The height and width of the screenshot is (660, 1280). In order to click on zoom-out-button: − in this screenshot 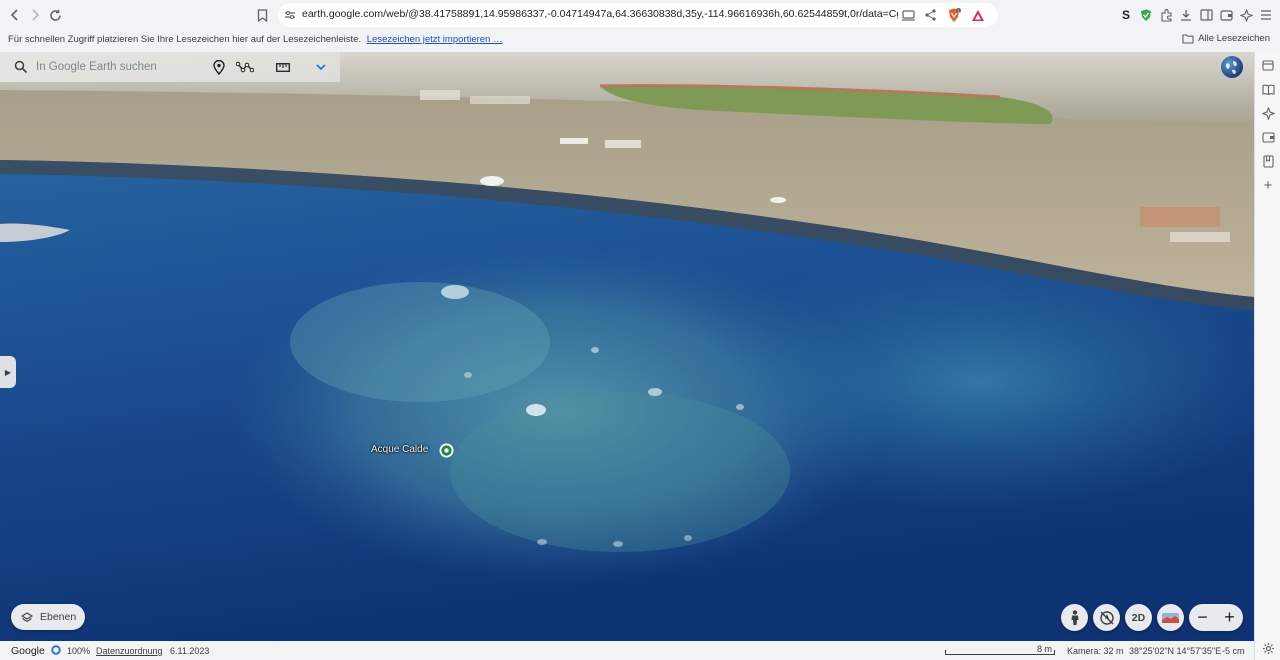, I will do `click(1203, 617)`.